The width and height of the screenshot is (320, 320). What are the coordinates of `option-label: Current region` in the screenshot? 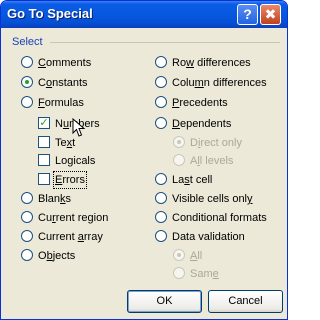 It's located at (73, 218).